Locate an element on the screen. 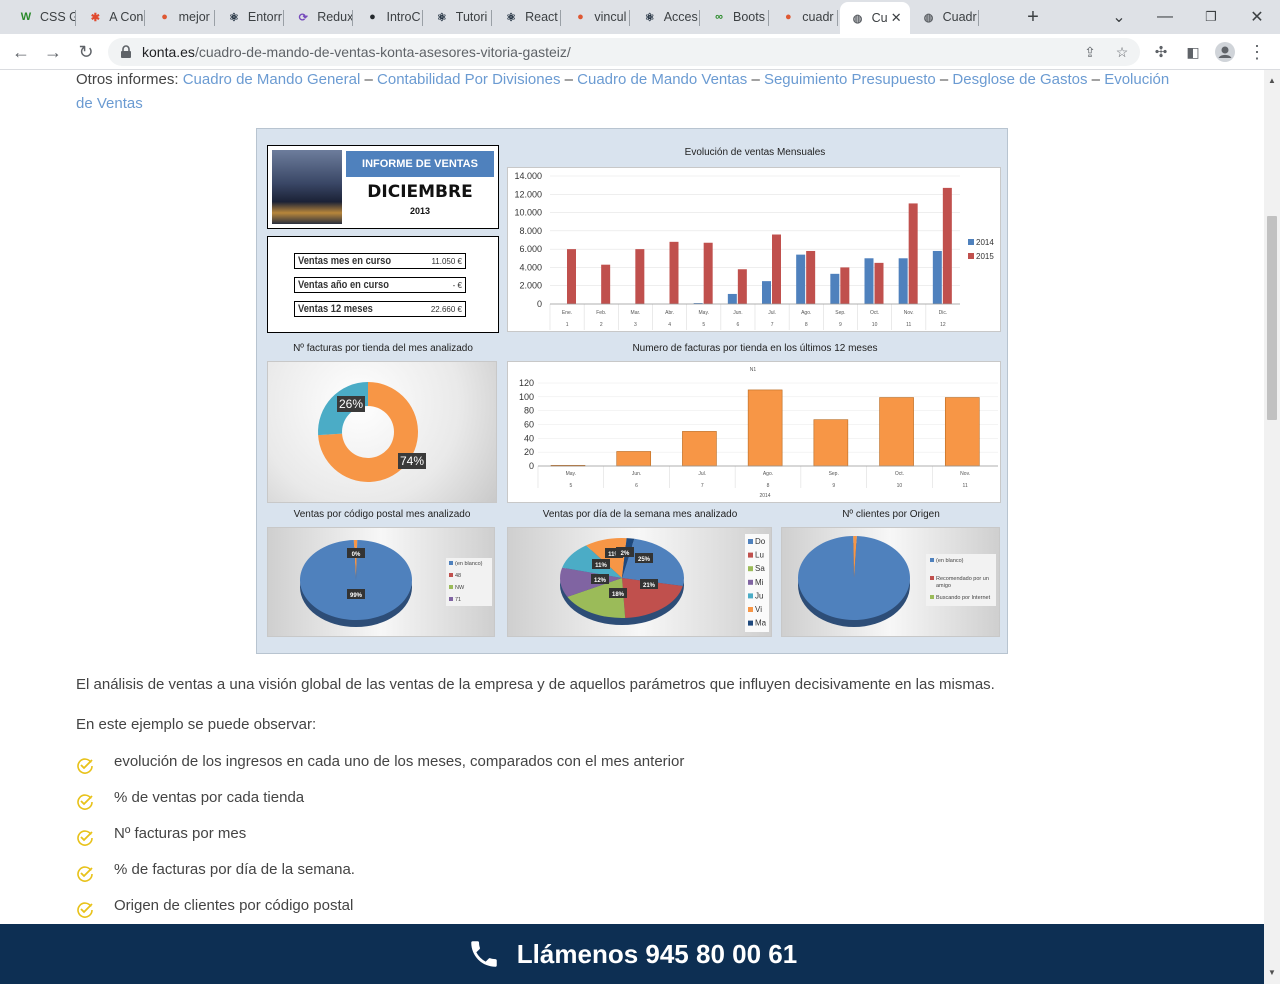 Image resolution: width=1280 pixels, height=984 pixels. link-cuadro-mando-general: Cuadro de Mando General is located at coordinates (272, 79).